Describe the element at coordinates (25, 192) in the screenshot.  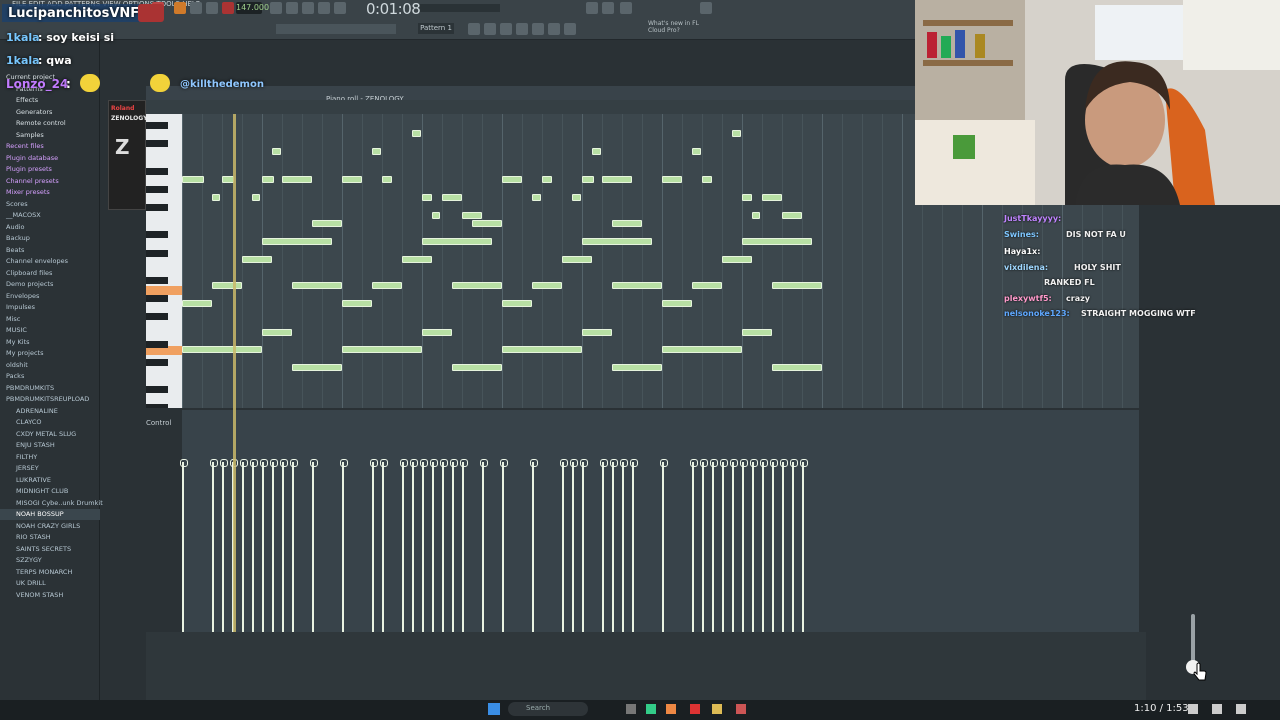
I see `browser-item: Mixer presets` at that location.